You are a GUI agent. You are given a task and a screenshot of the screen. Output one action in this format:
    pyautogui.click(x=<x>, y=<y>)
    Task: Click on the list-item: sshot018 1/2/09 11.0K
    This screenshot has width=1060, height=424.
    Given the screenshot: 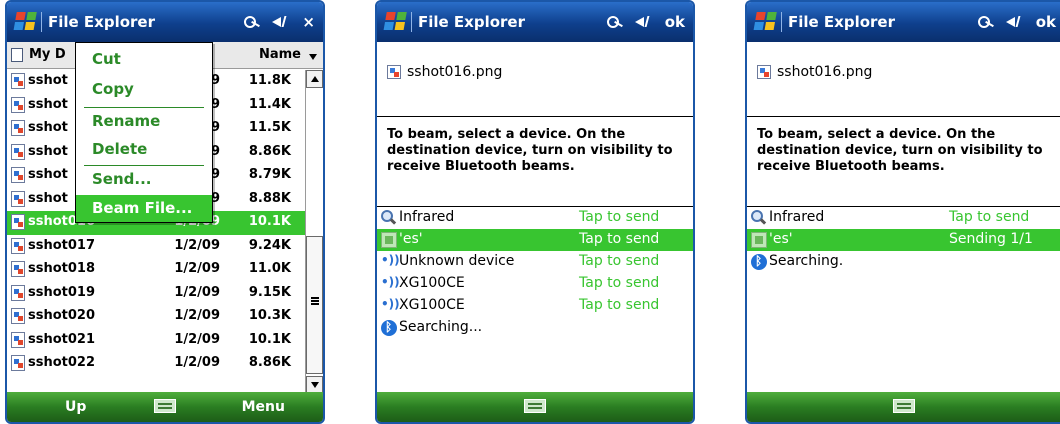 What is the action you would take?
    pyautogui.click(x=156, y=270)
    